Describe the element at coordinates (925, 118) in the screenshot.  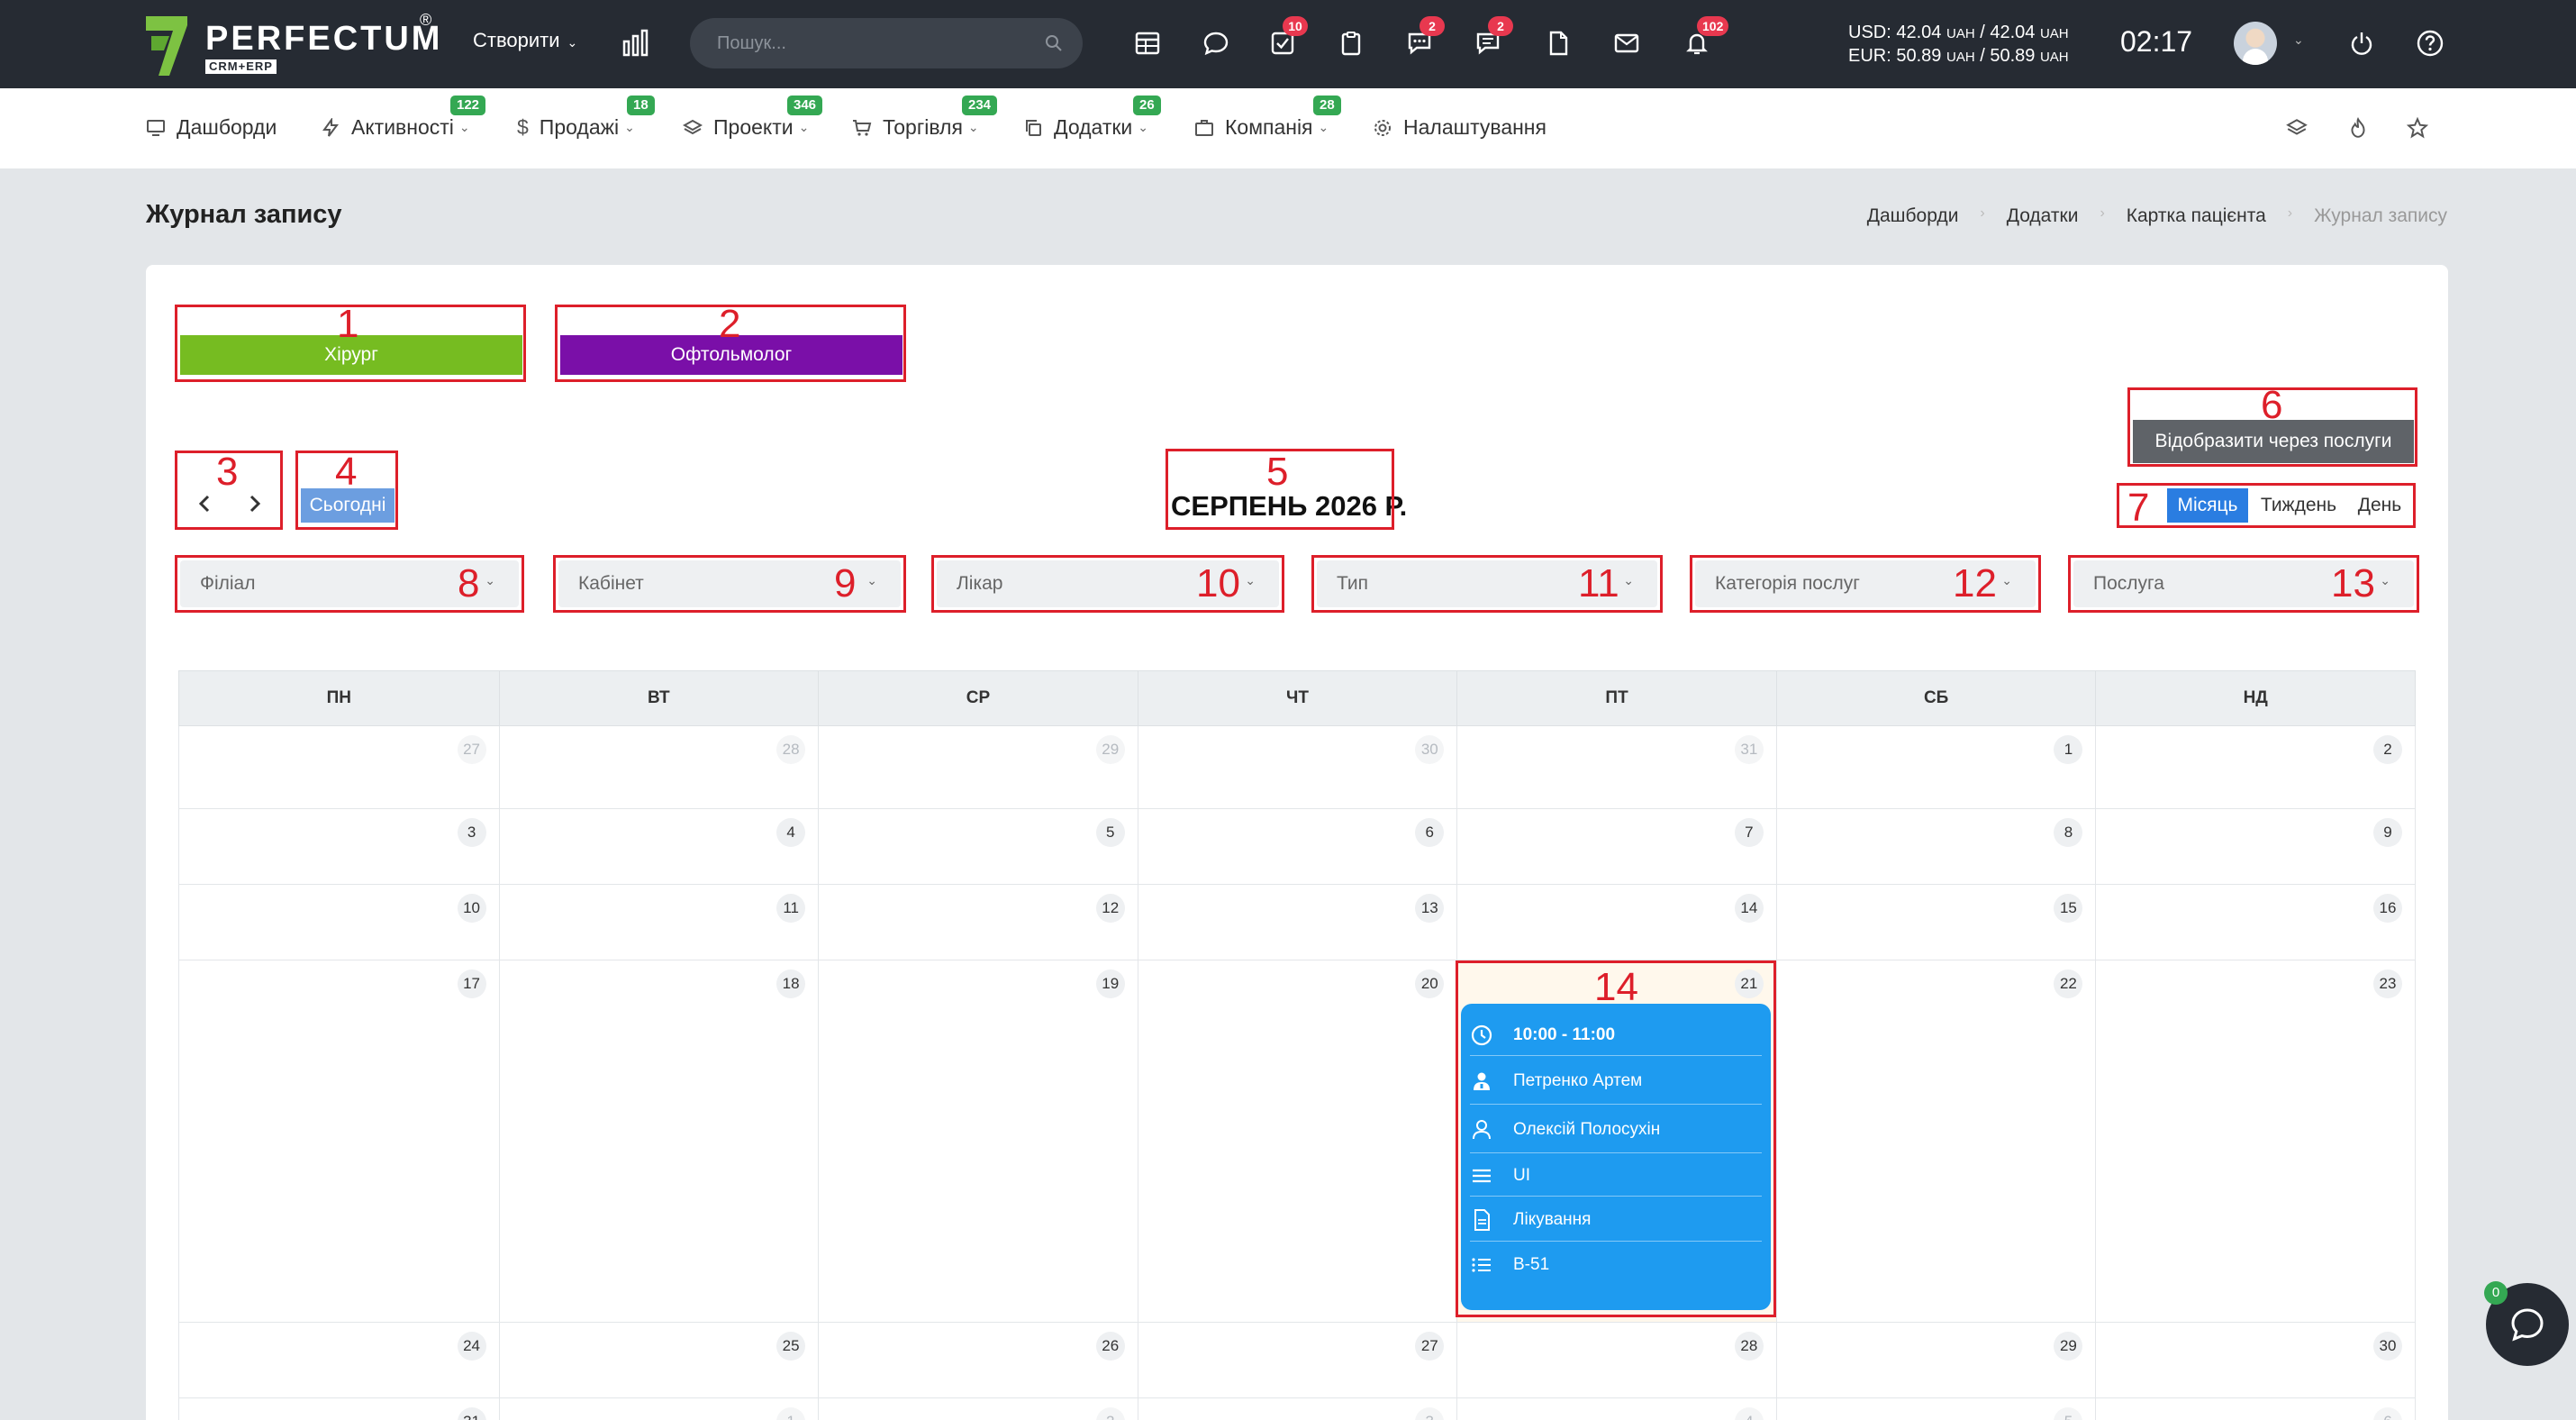
I see `nav-item-trade: Торгівля ⌄ 234` at that location.